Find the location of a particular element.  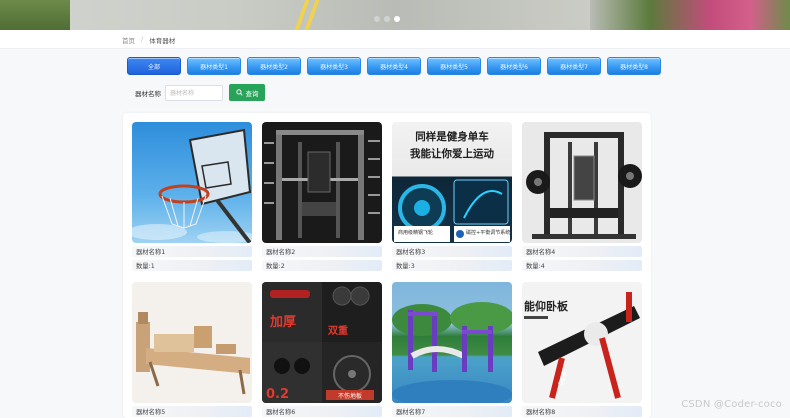

equipment-name: 器材名称5 is located at coordinates (192, 411).